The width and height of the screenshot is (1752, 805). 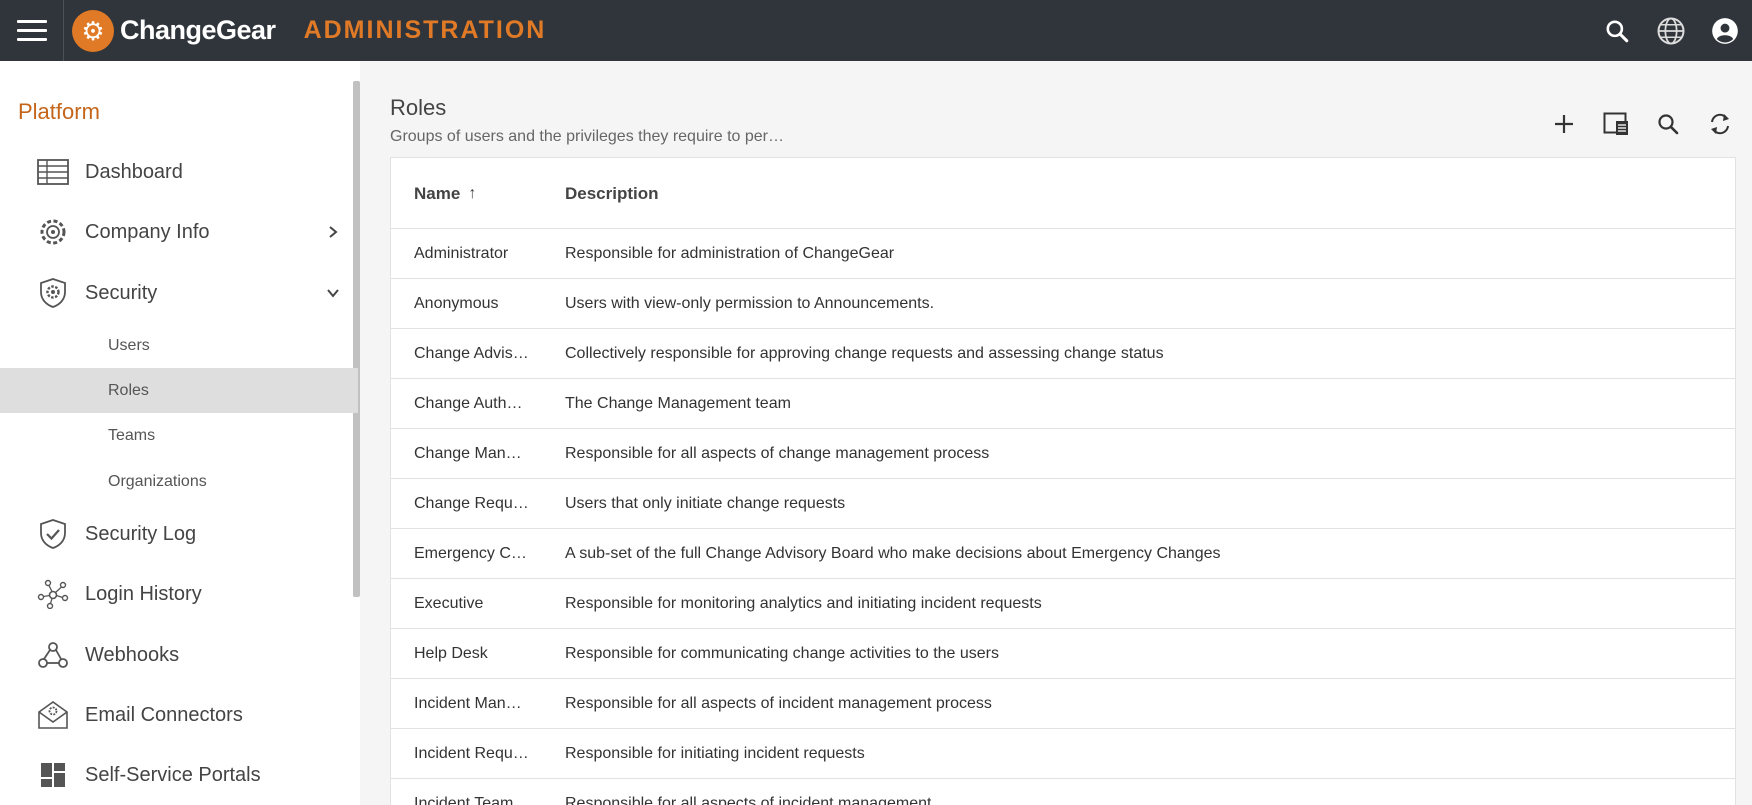 What do you see at coordinates (53, 172) in the screenshot?
I see `table-icon` at bounding box center [53, 172].